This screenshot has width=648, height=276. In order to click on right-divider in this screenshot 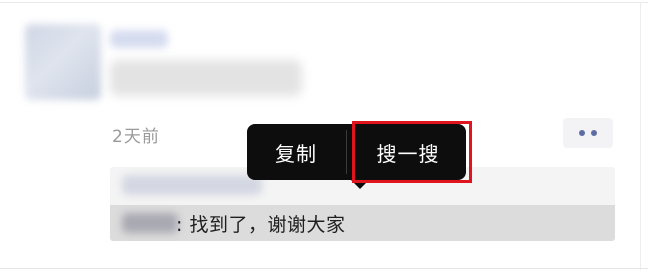, I will do `click(640, 136)`.